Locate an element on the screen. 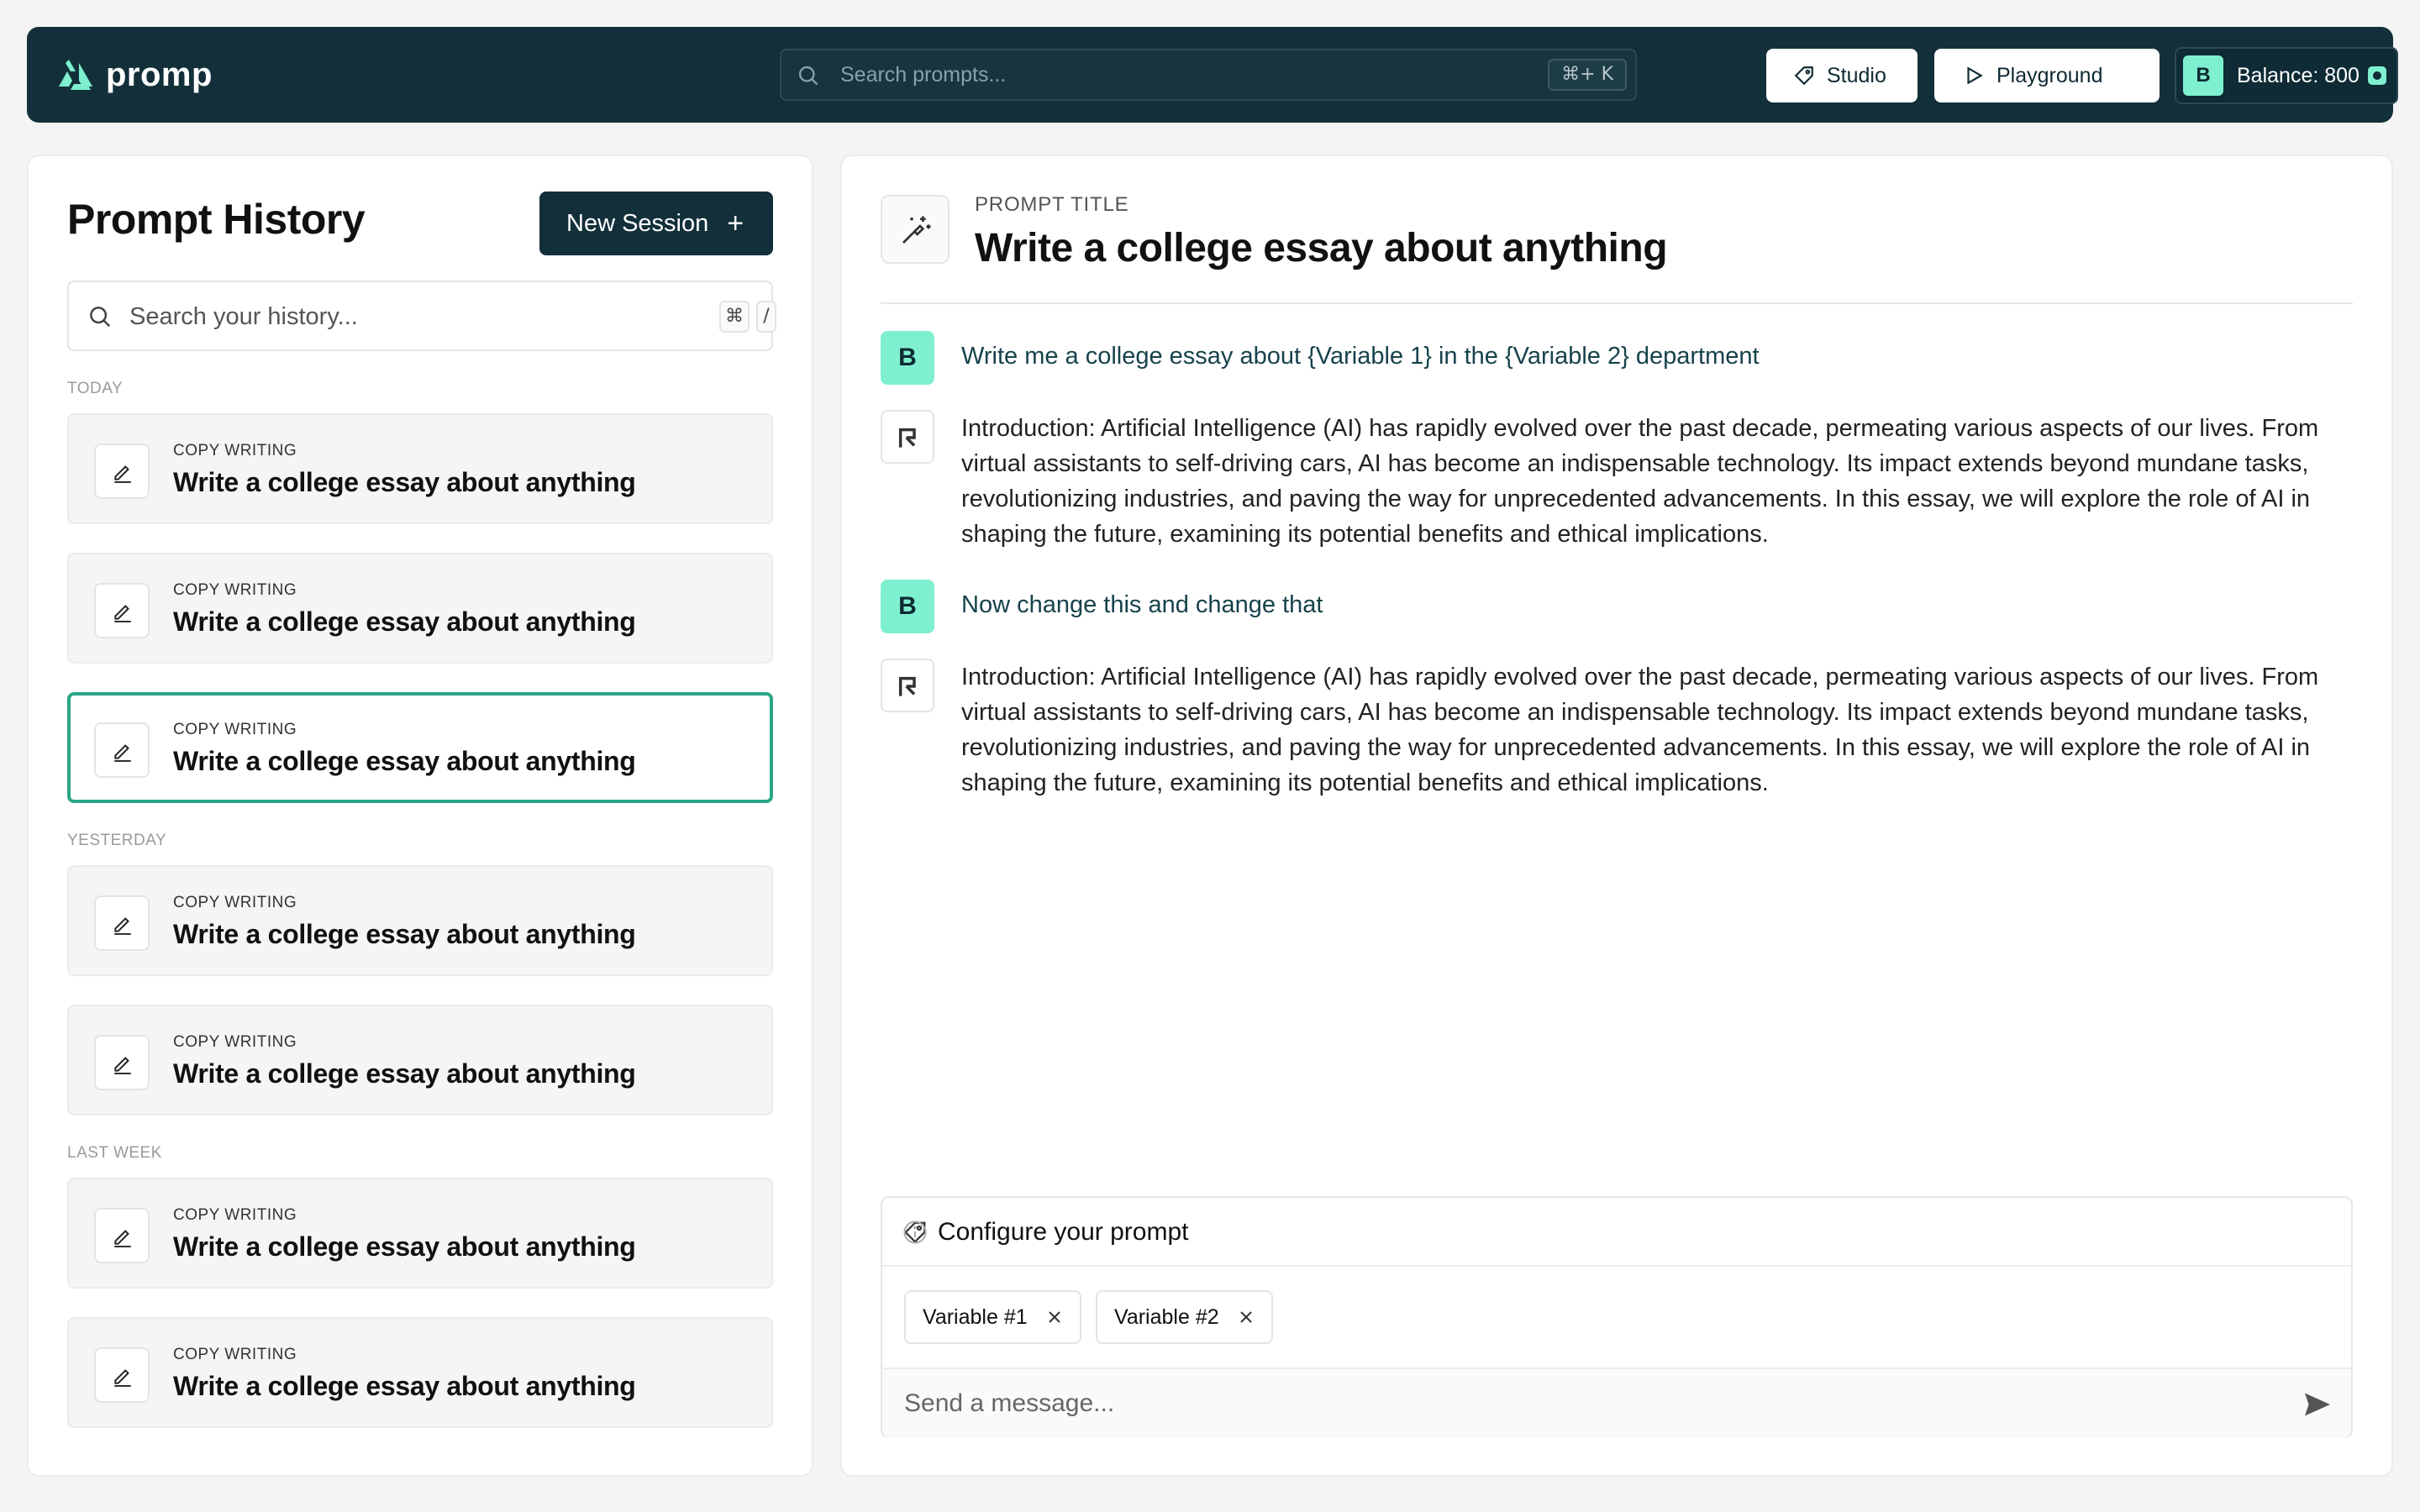 This screenshot has height=1512, width=2420. variable-label: Variable #2 is located at coordinates (1166, 1317).